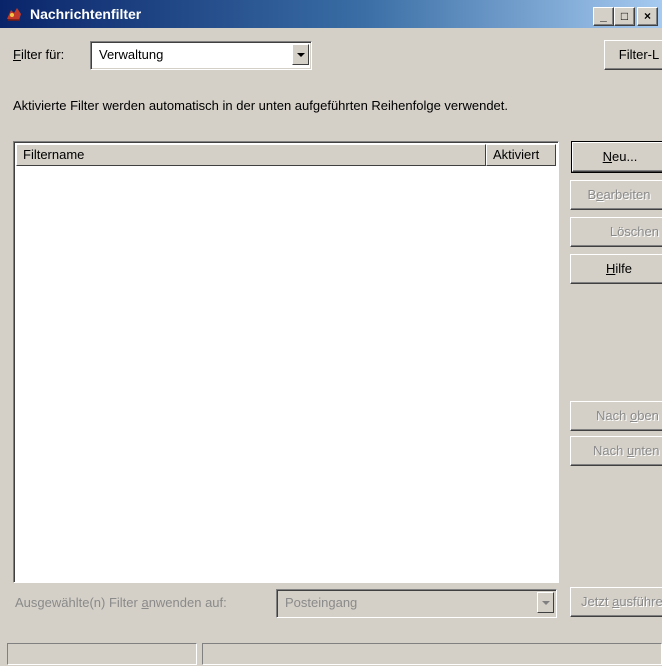  I want to click on app-logo-icon, so click(14, 14).